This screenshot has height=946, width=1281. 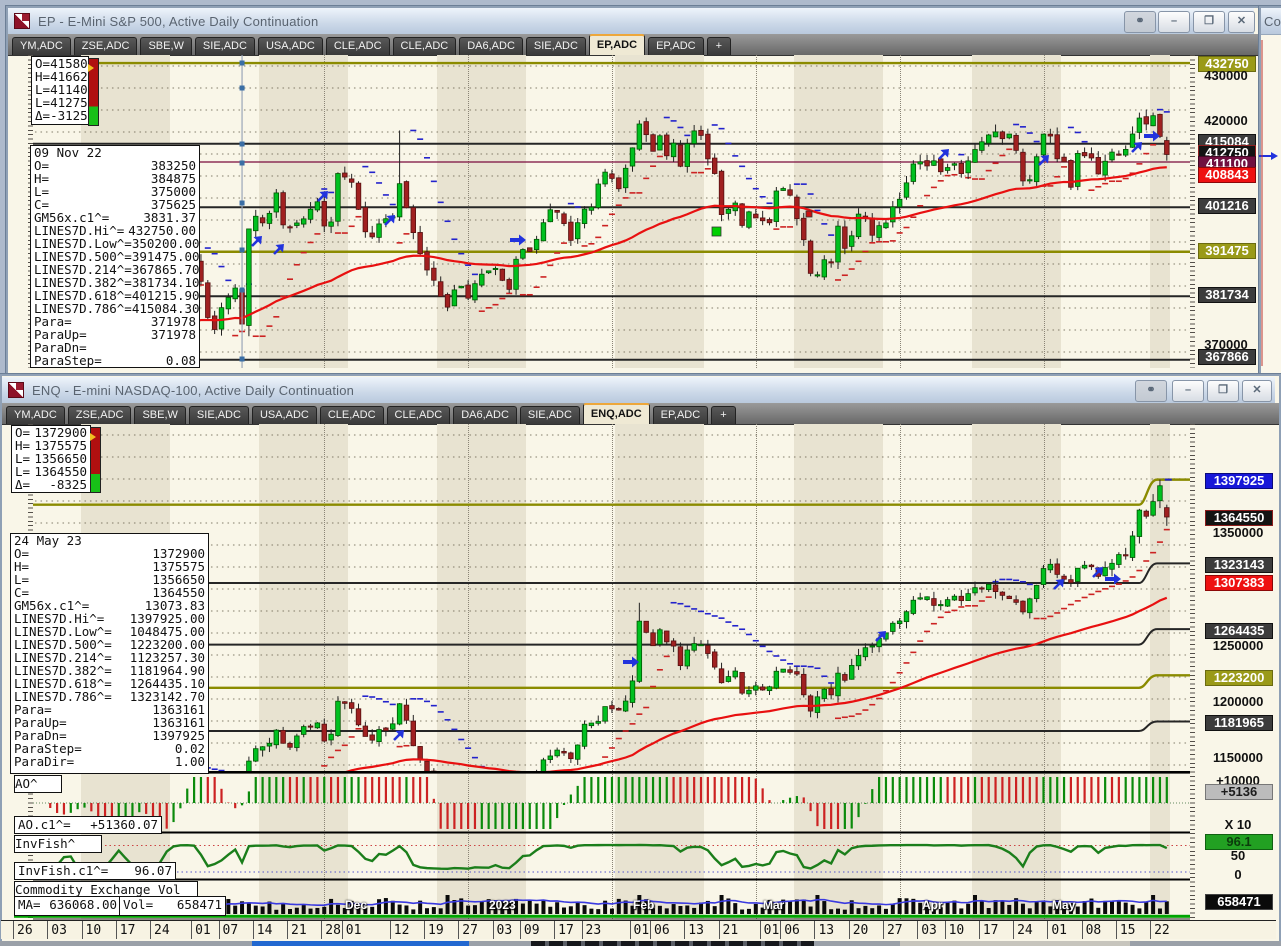 I want to click on date-tick-label: 19, so click(x=436, y=930).